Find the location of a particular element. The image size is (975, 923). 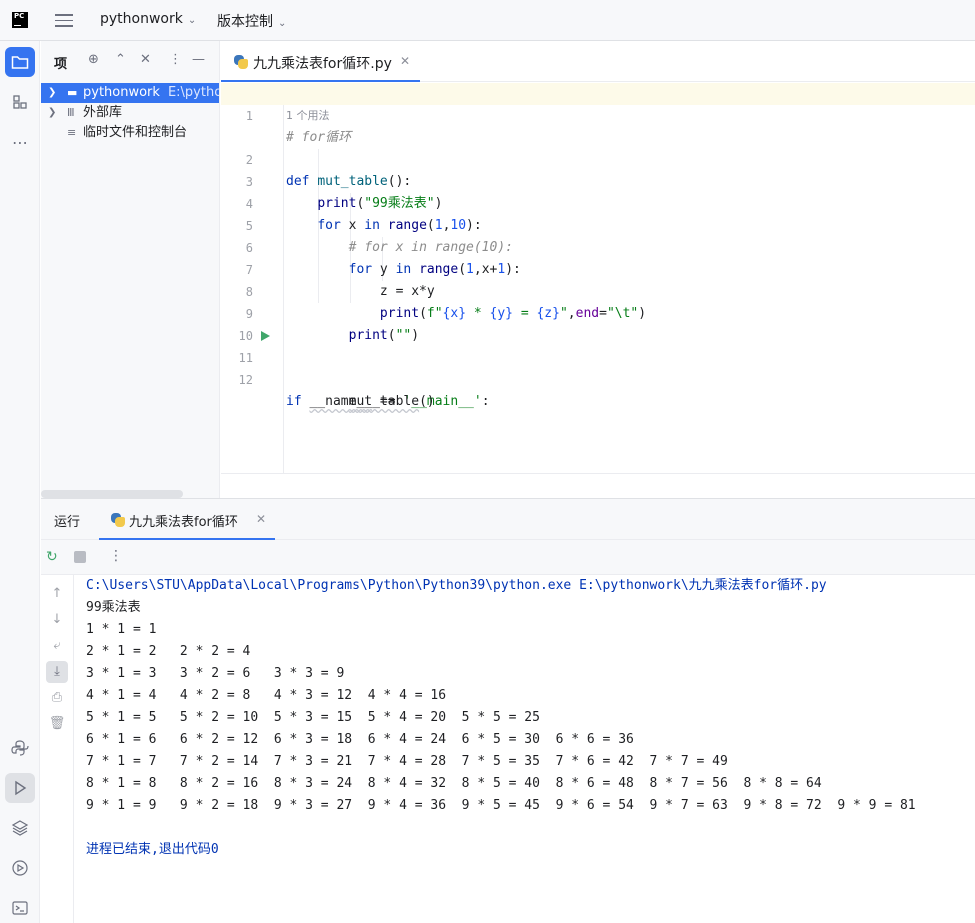

code-line: 11 if __name__ == '__main__': is located at coordinates (598, 367).